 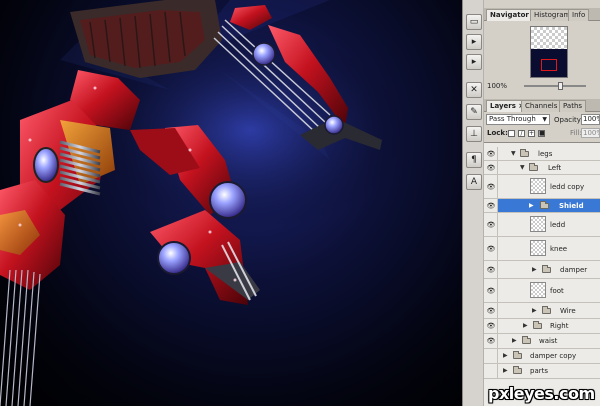 What do you see at coordinates (474, 112) in the screenshot?
I see `brush-icon: ✎` at bounding box center [474, 112].